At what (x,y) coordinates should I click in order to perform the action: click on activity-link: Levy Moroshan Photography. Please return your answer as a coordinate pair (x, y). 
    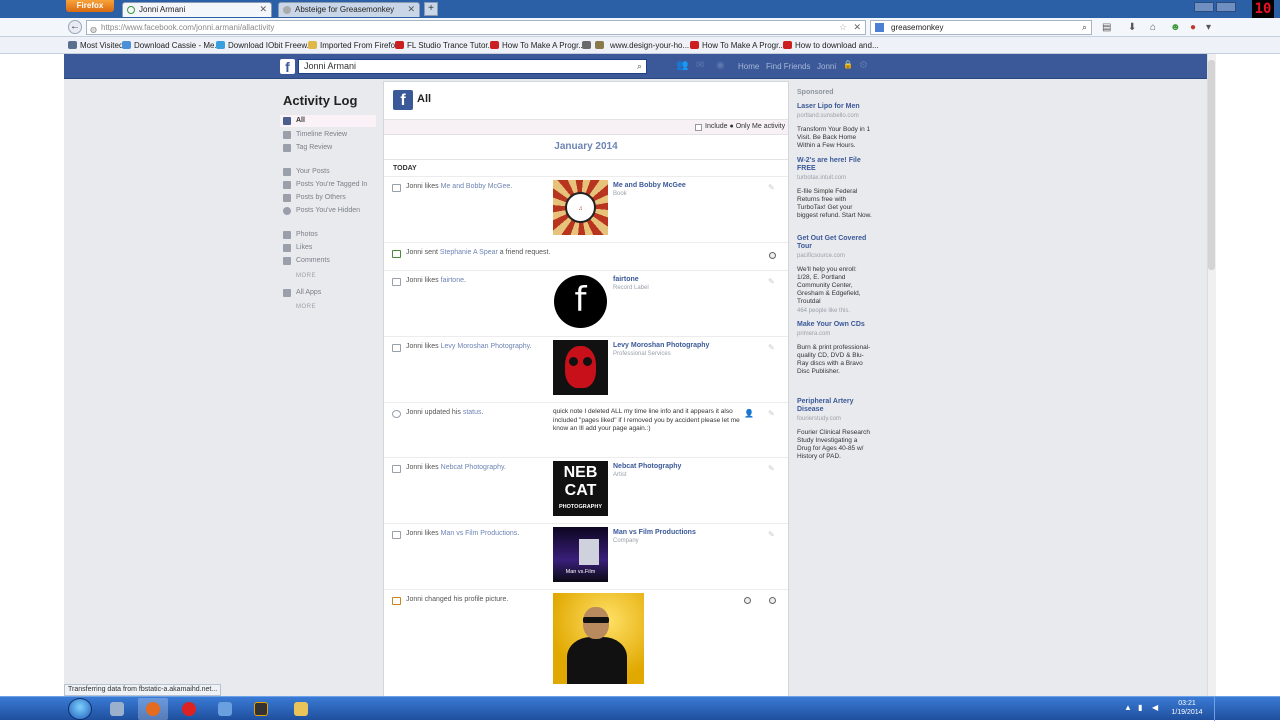
    Looking at the image, I should click on (485, 346).